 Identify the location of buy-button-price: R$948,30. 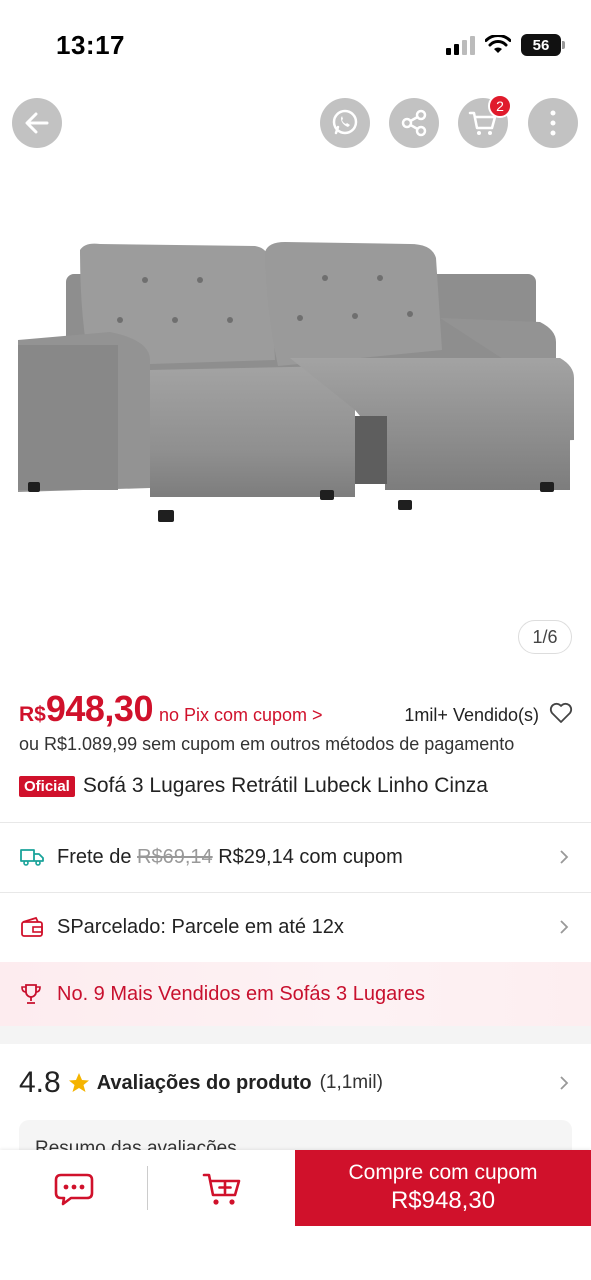
(443, 1200).